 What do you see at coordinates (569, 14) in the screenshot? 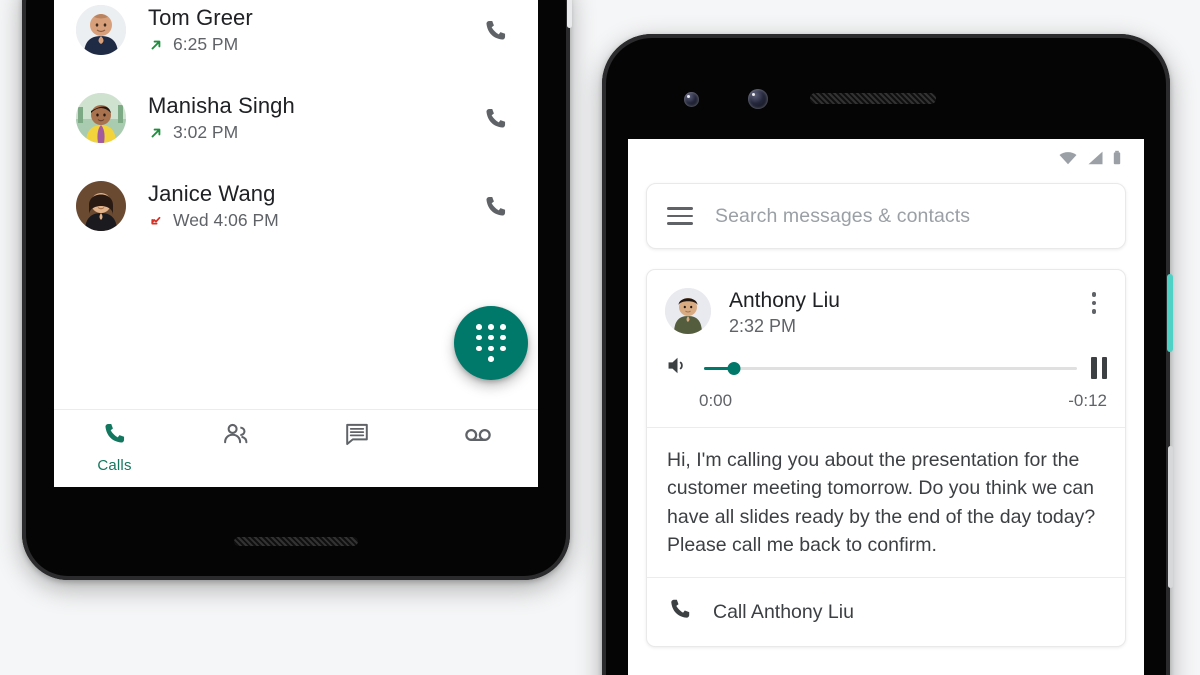
I see `left-phone-side-button` at bounding box center [569, 14].